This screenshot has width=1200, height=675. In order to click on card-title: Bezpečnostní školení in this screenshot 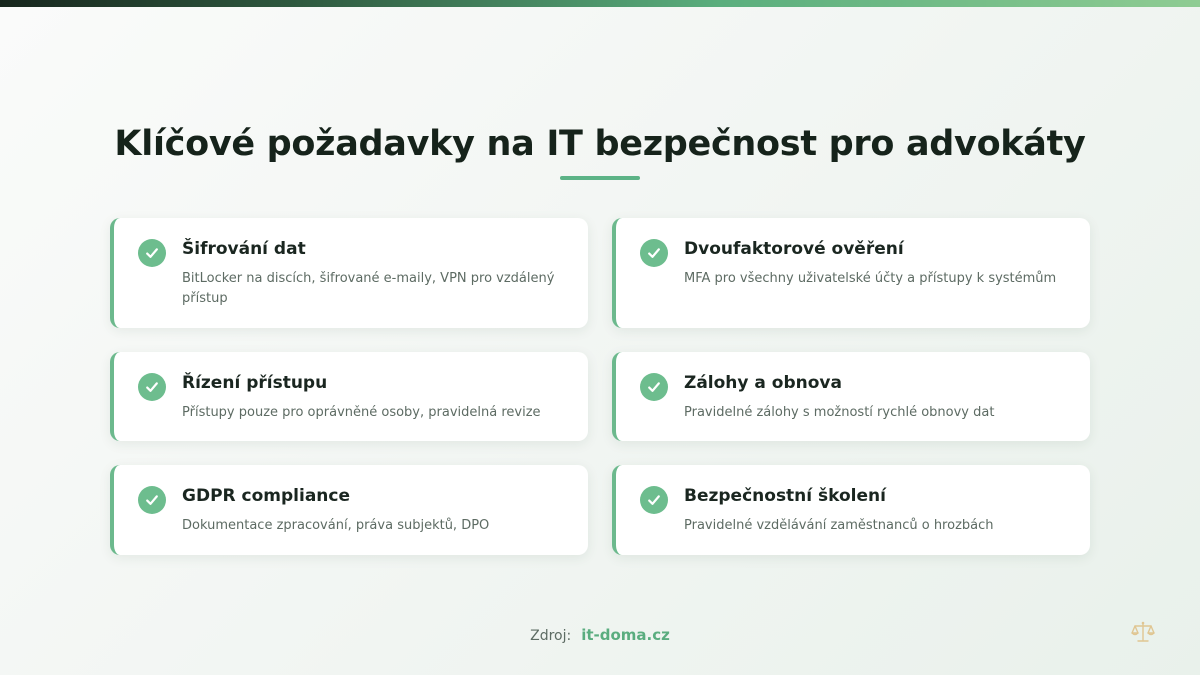, I will do `click(785, 496)`.